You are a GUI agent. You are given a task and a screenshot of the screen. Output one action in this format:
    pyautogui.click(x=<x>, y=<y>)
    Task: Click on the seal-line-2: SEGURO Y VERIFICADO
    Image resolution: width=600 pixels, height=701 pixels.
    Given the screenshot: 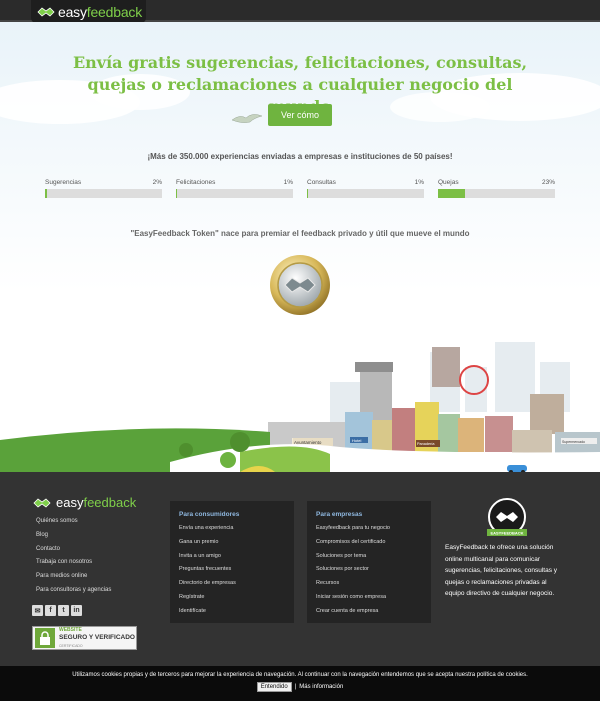 What is the action you would take?
    pyautogui.click(x=97, y=637)
    